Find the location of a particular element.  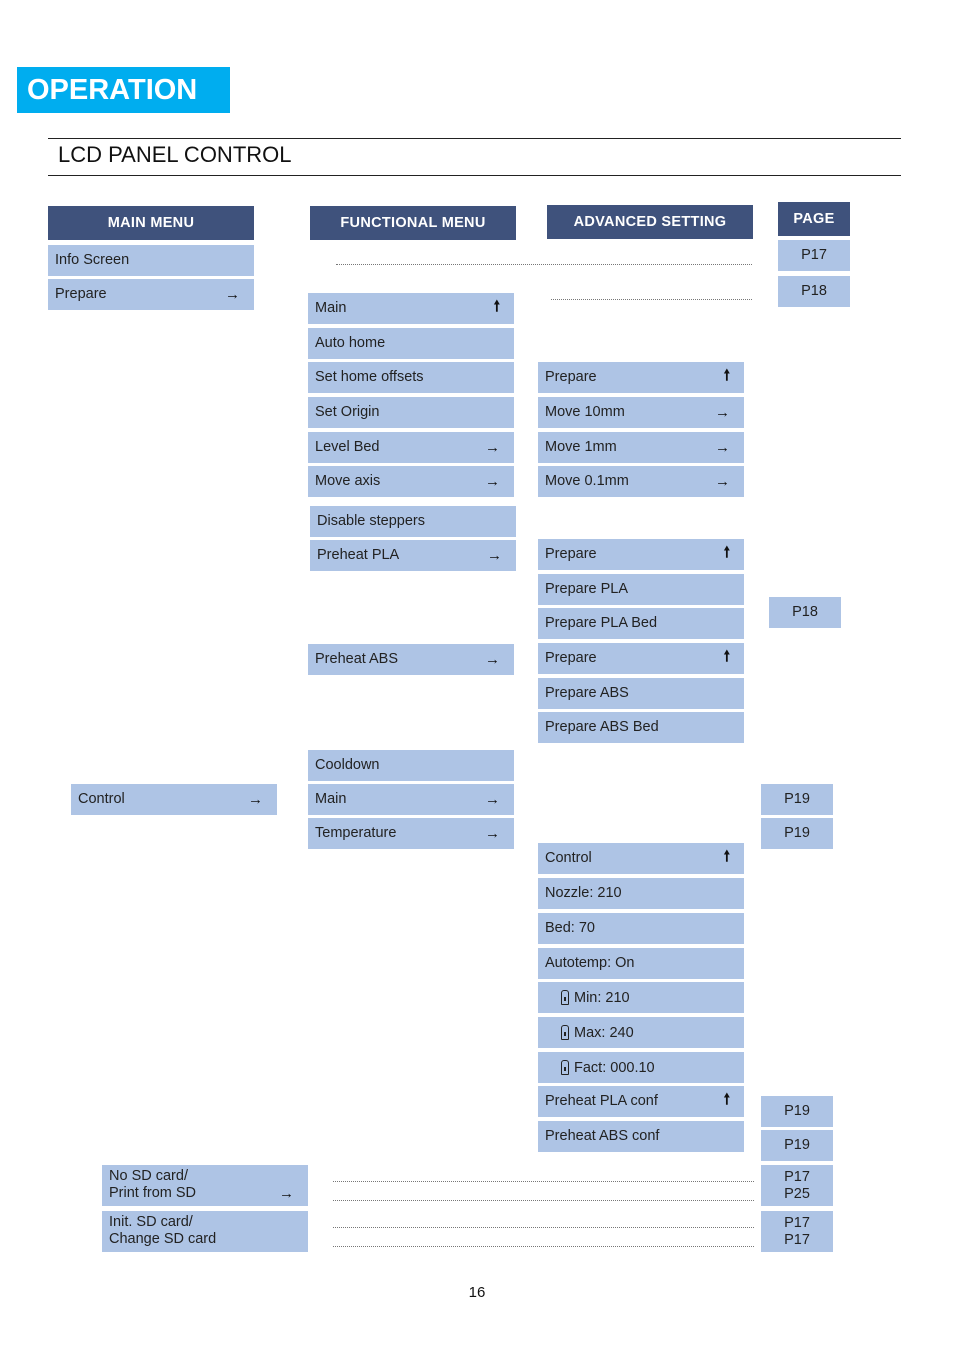

menu-item-label: Min: 210 is located at coordinates (602, 997).